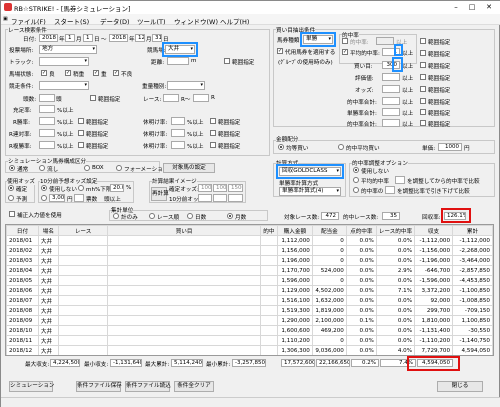  I want to click on dai-checkbox: ✓, so click(280, 51).